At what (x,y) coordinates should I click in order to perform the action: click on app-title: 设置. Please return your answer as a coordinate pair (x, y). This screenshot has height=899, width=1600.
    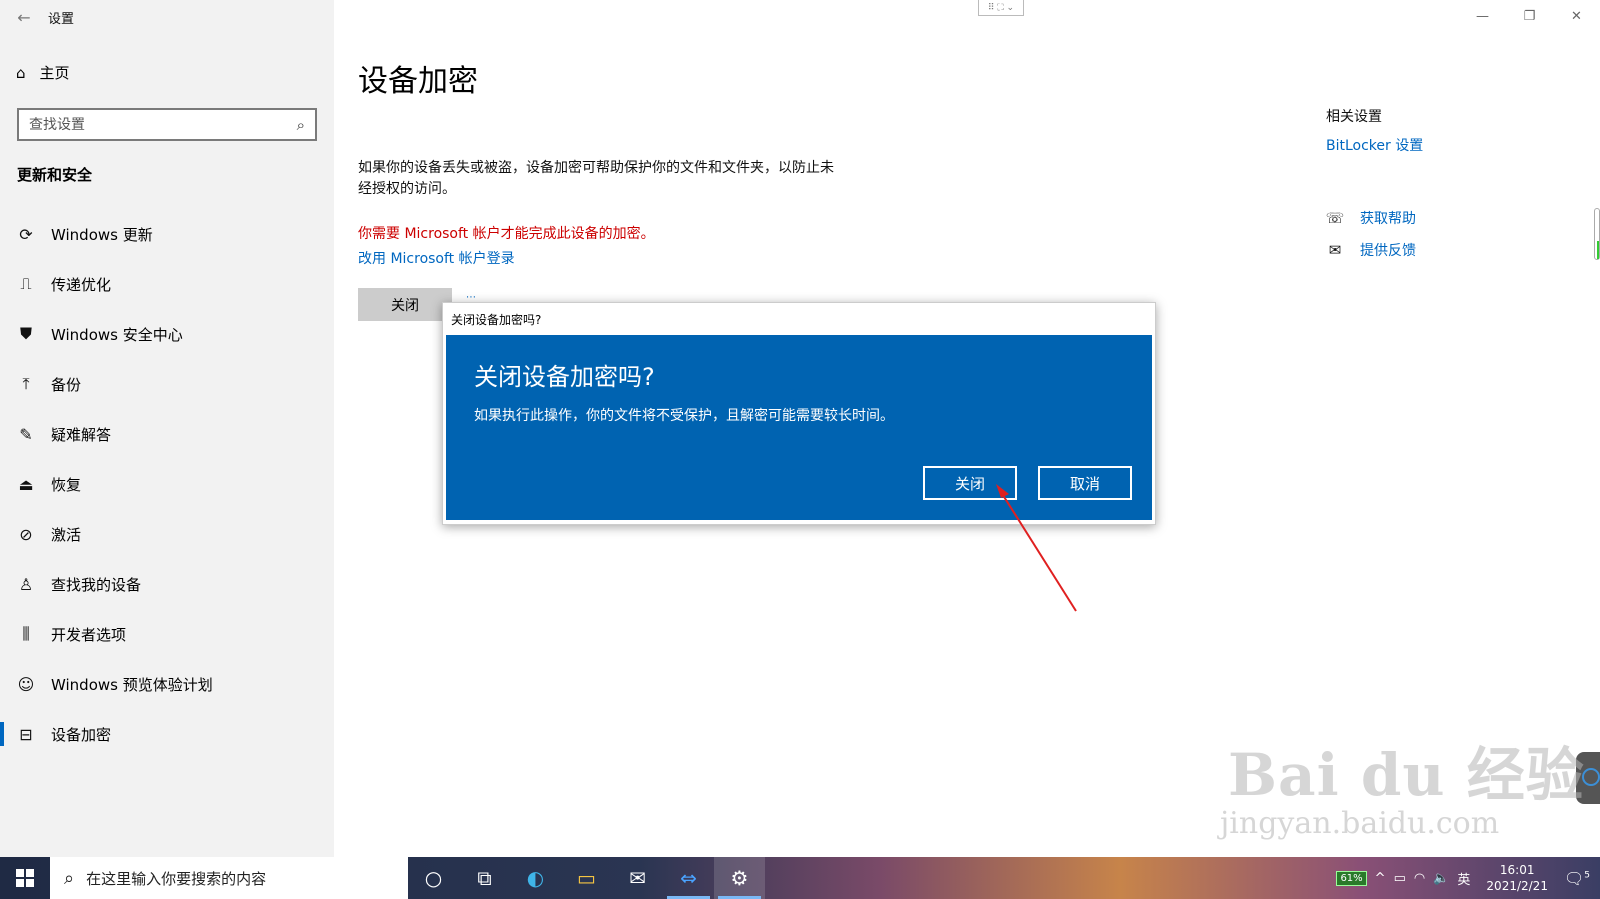
    Looking at the image, I should click on (61, 19).